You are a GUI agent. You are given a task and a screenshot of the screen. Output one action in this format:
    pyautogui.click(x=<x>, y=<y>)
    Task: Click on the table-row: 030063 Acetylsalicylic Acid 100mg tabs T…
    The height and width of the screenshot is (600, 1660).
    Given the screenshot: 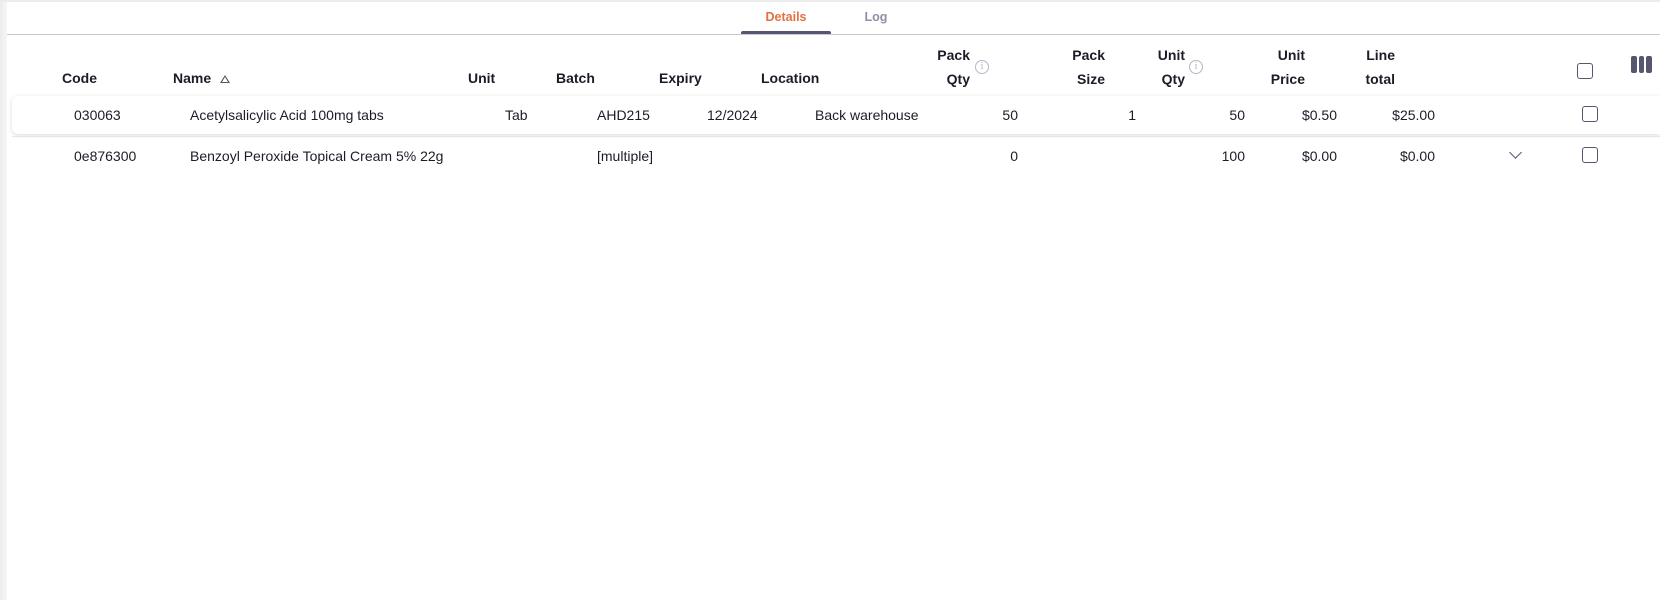 What is the action you would take?
    pyautogui.click(x=836, y=115)
    